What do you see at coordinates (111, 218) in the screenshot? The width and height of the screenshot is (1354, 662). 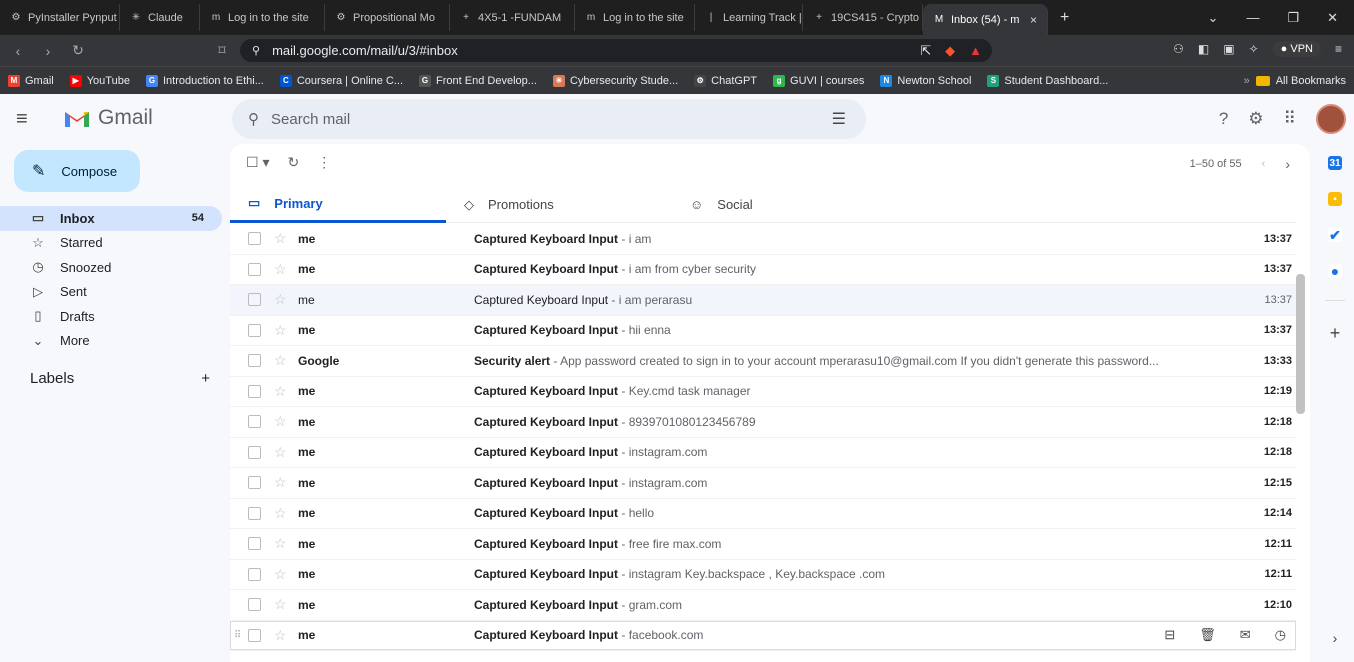 I see `nav-item-inbox: ▭ Inbox 54` at bounding box center [111, 218].